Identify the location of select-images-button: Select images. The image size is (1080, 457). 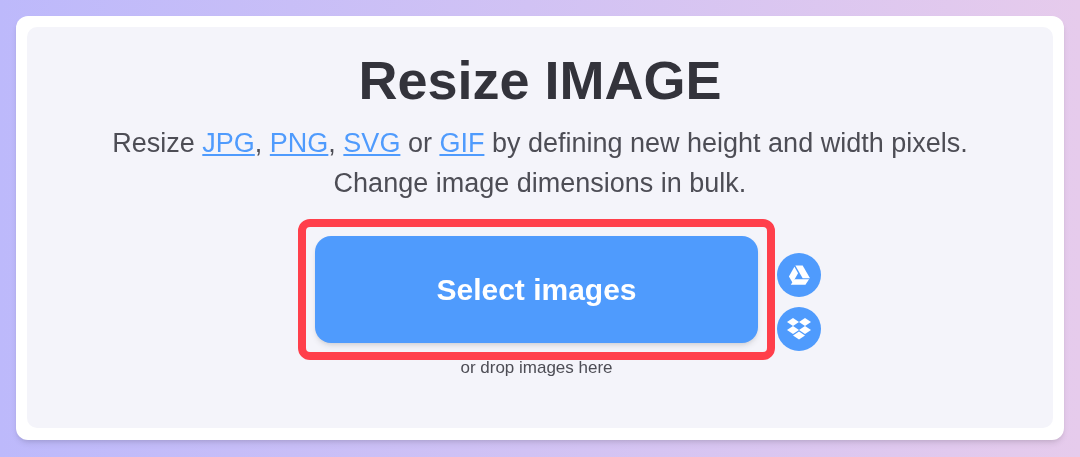
(536, 289).